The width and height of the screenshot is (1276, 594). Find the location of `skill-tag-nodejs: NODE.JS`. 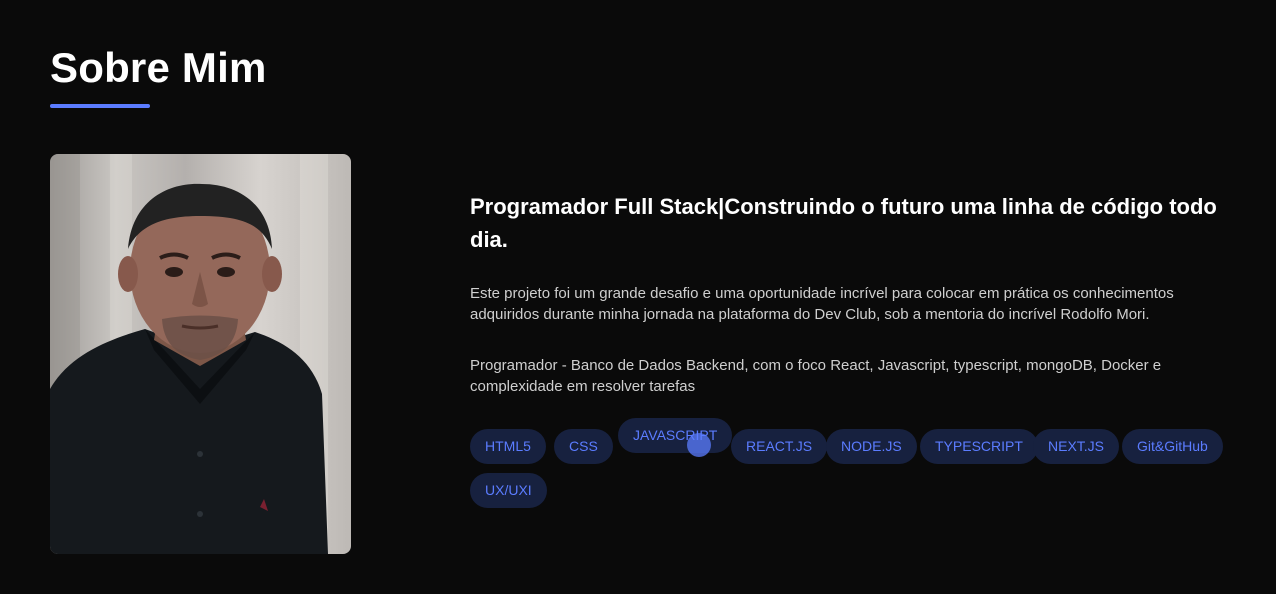

skill-tag-nodejs: NODE.JS is located at coordinates (871, 446).